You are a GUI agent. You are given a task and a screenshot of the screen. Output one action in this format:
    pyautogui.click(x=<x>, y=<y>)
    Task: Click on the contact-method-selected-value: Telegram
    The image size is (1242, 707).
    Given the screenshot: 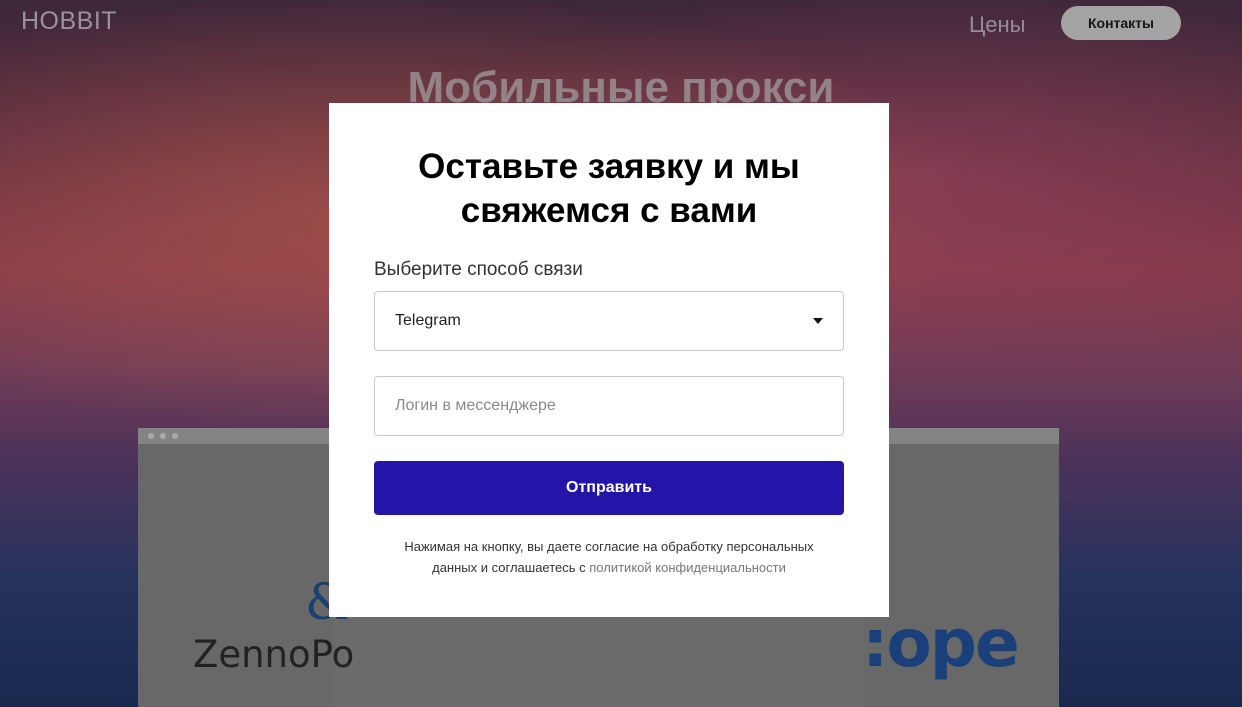 What is the action you would take?
    pyautogui.click(x=428, y=320)
    